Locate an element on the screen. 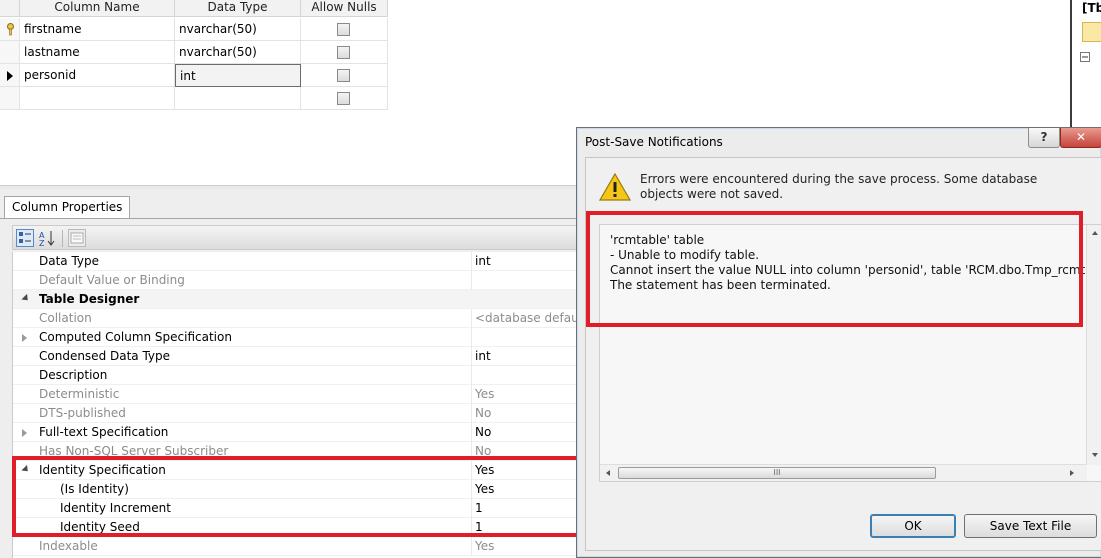 Image resolution: width=1101 pixels, height=558 pixels. scroll-down-icon is located at coordinates (1095, 455).